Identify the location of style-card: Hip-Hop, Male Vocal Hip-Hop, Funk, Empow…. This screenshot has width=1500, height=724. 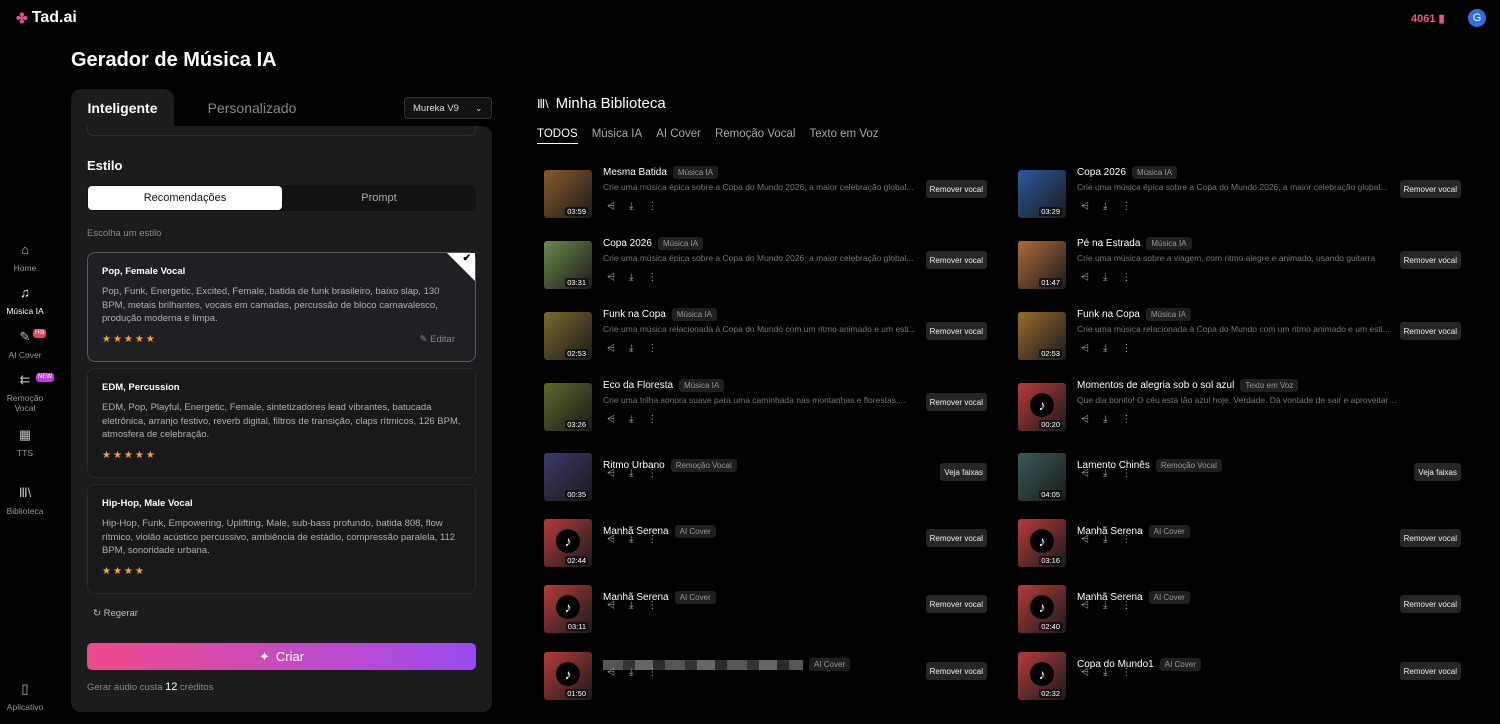
(281, 539).